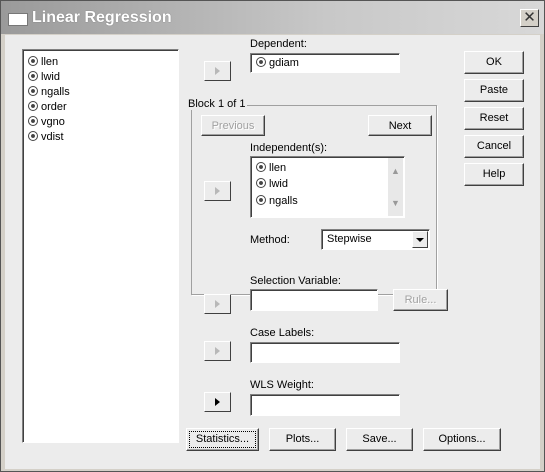 This screenshot has height=472, width=545. What do you see at coordinates (47, 107) in the screenshot?
I see `list-item: order` at bounding box center [47, 107].